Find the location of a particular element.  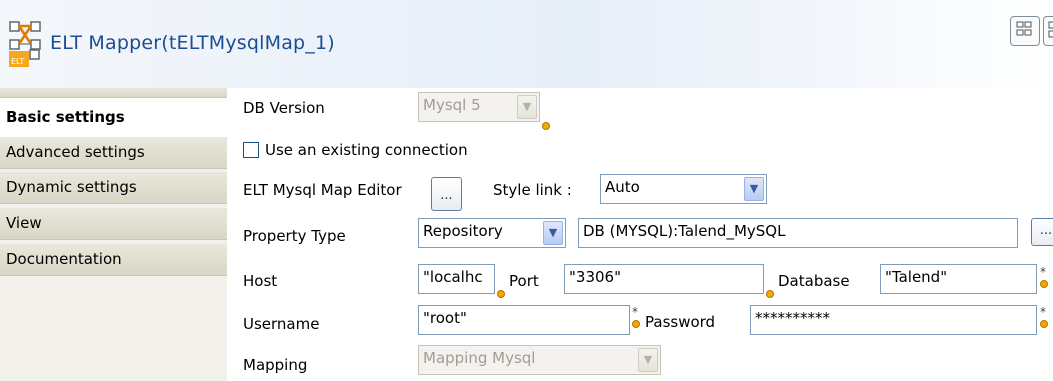

grid-layout-icon is located at coordinates (1024, 28).